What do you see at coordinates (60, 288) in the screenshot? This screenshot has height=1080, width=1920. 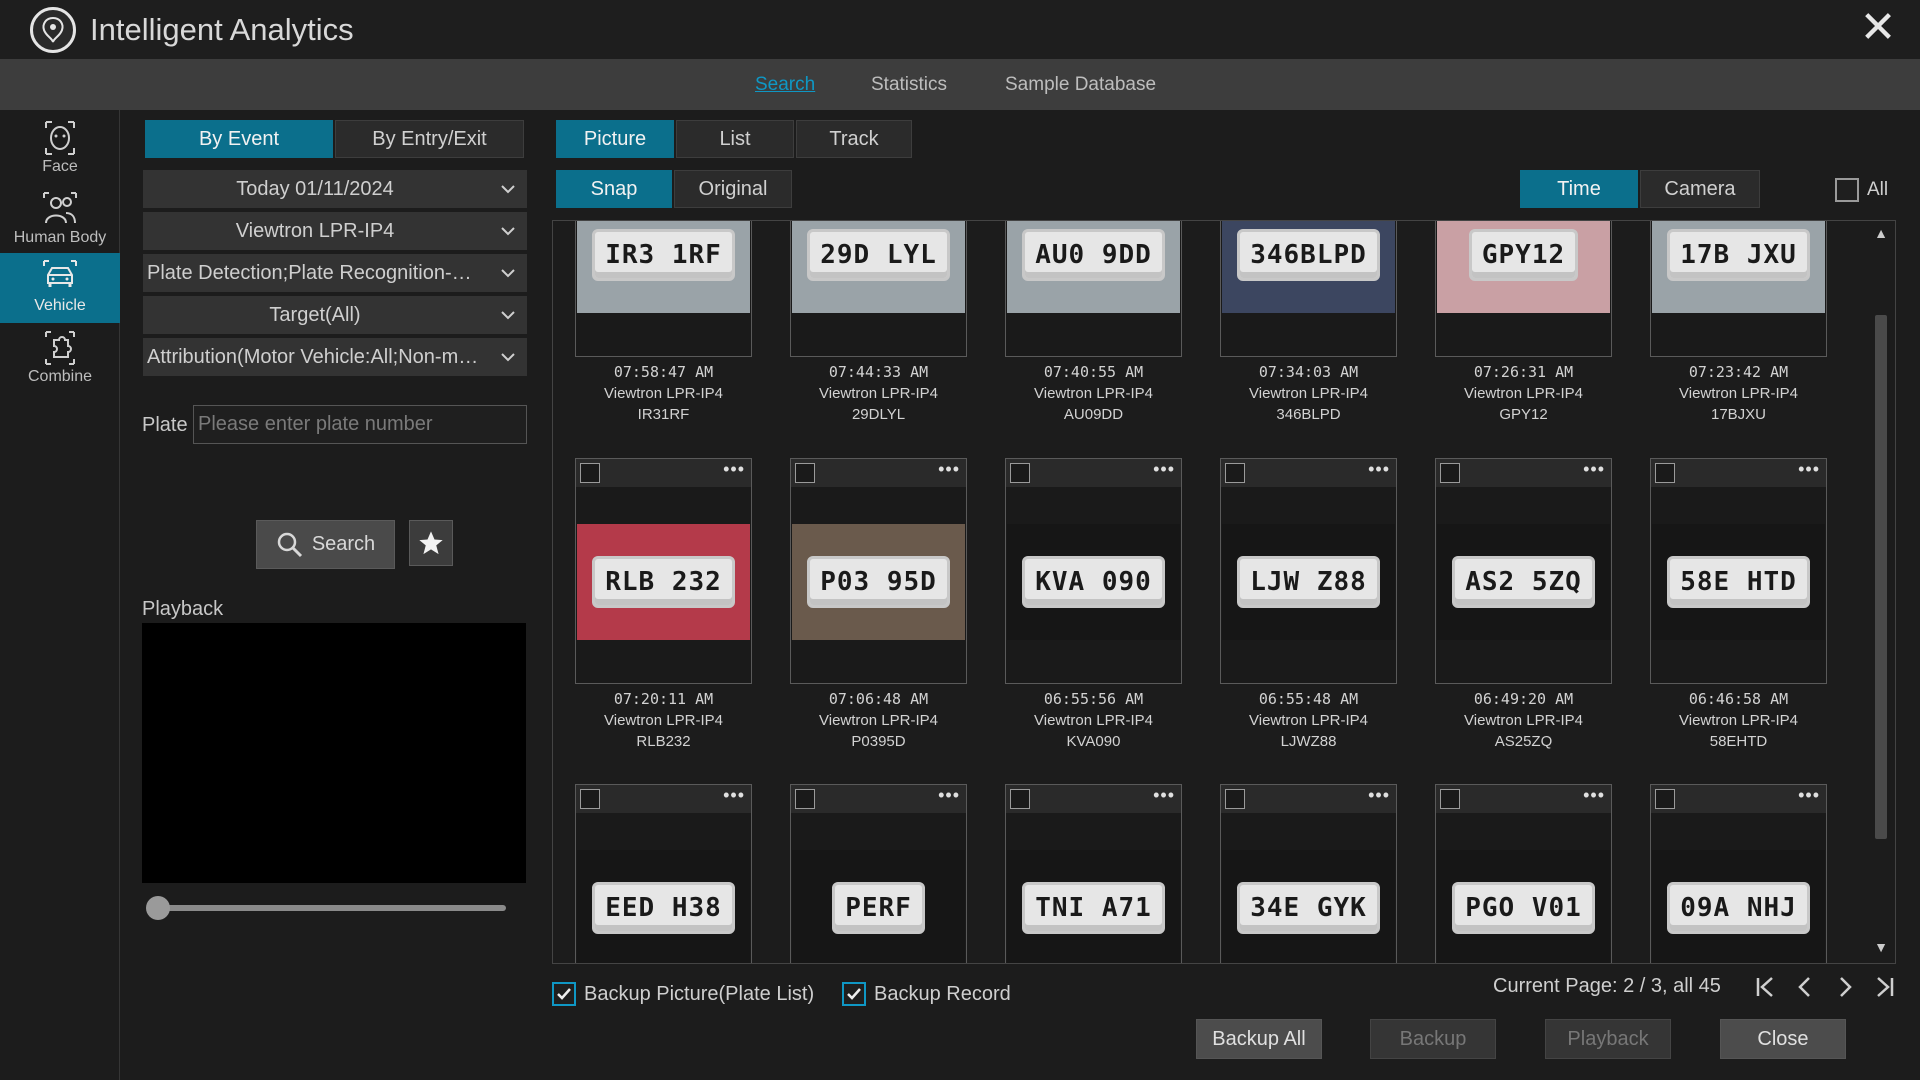 I see `rail-item-vehicle: Vehicle` at bounding box center [60, 288].